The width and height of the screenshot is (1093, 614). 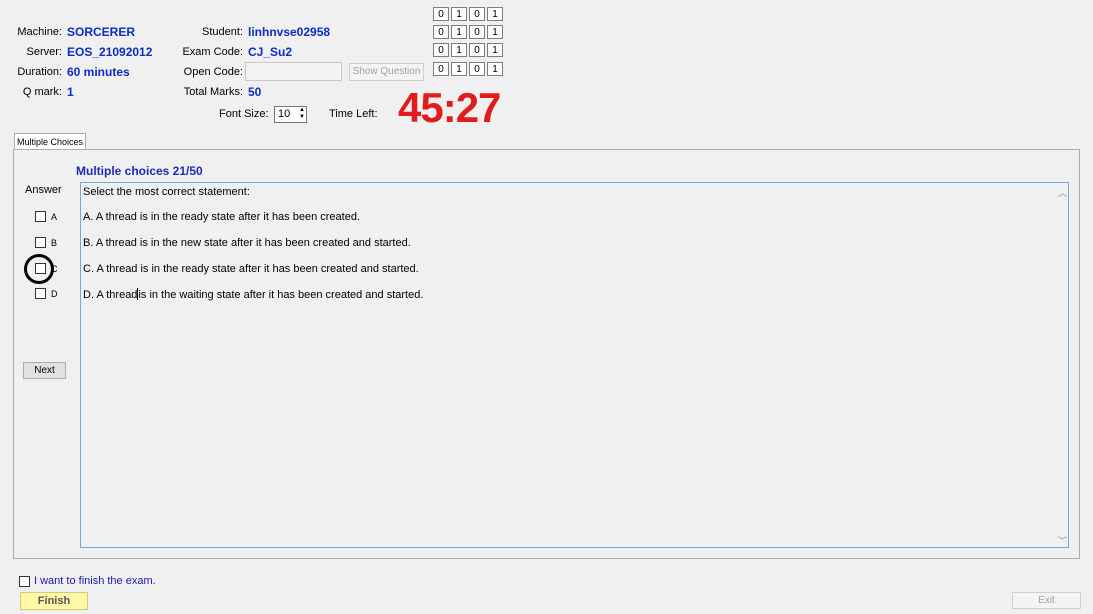 What do you see at coordinates (302, 110) in the screenshot?
I see `spinner-up-icon: ▲` at bounding box center [302, 110].